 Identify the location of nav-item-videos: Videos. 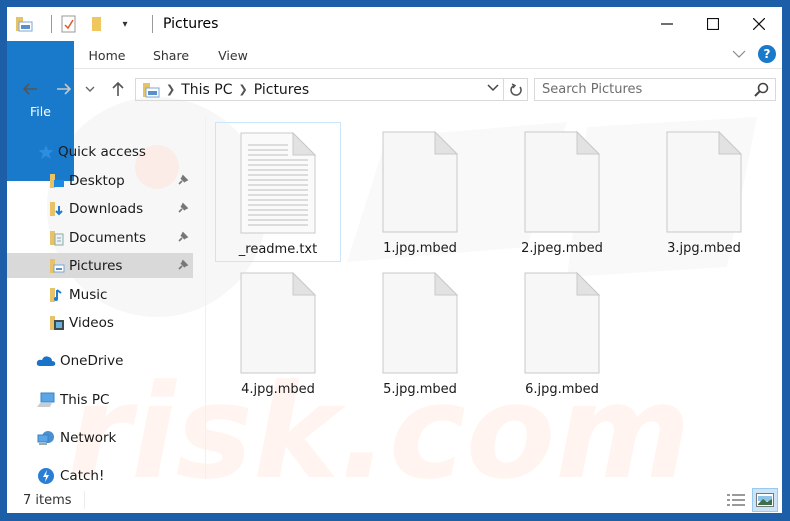
(100, 322).